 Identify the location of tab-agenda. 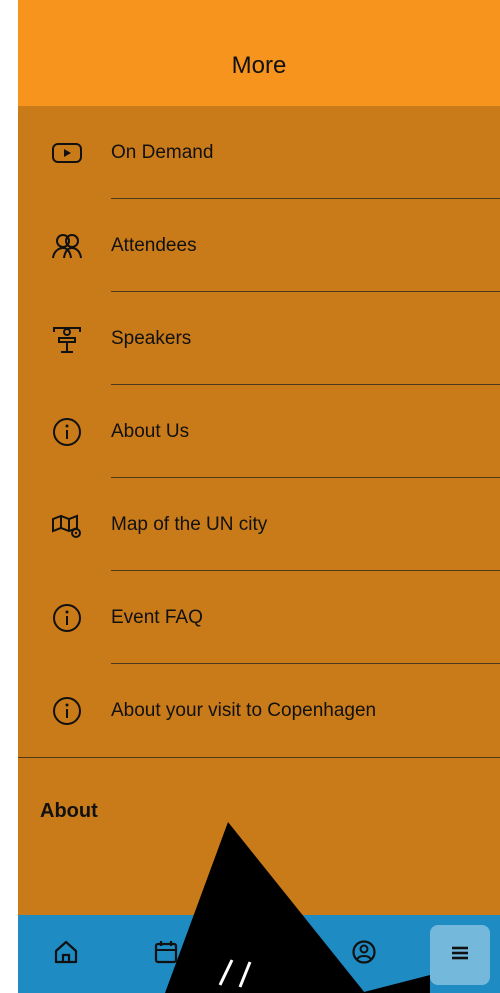
(166, 954).